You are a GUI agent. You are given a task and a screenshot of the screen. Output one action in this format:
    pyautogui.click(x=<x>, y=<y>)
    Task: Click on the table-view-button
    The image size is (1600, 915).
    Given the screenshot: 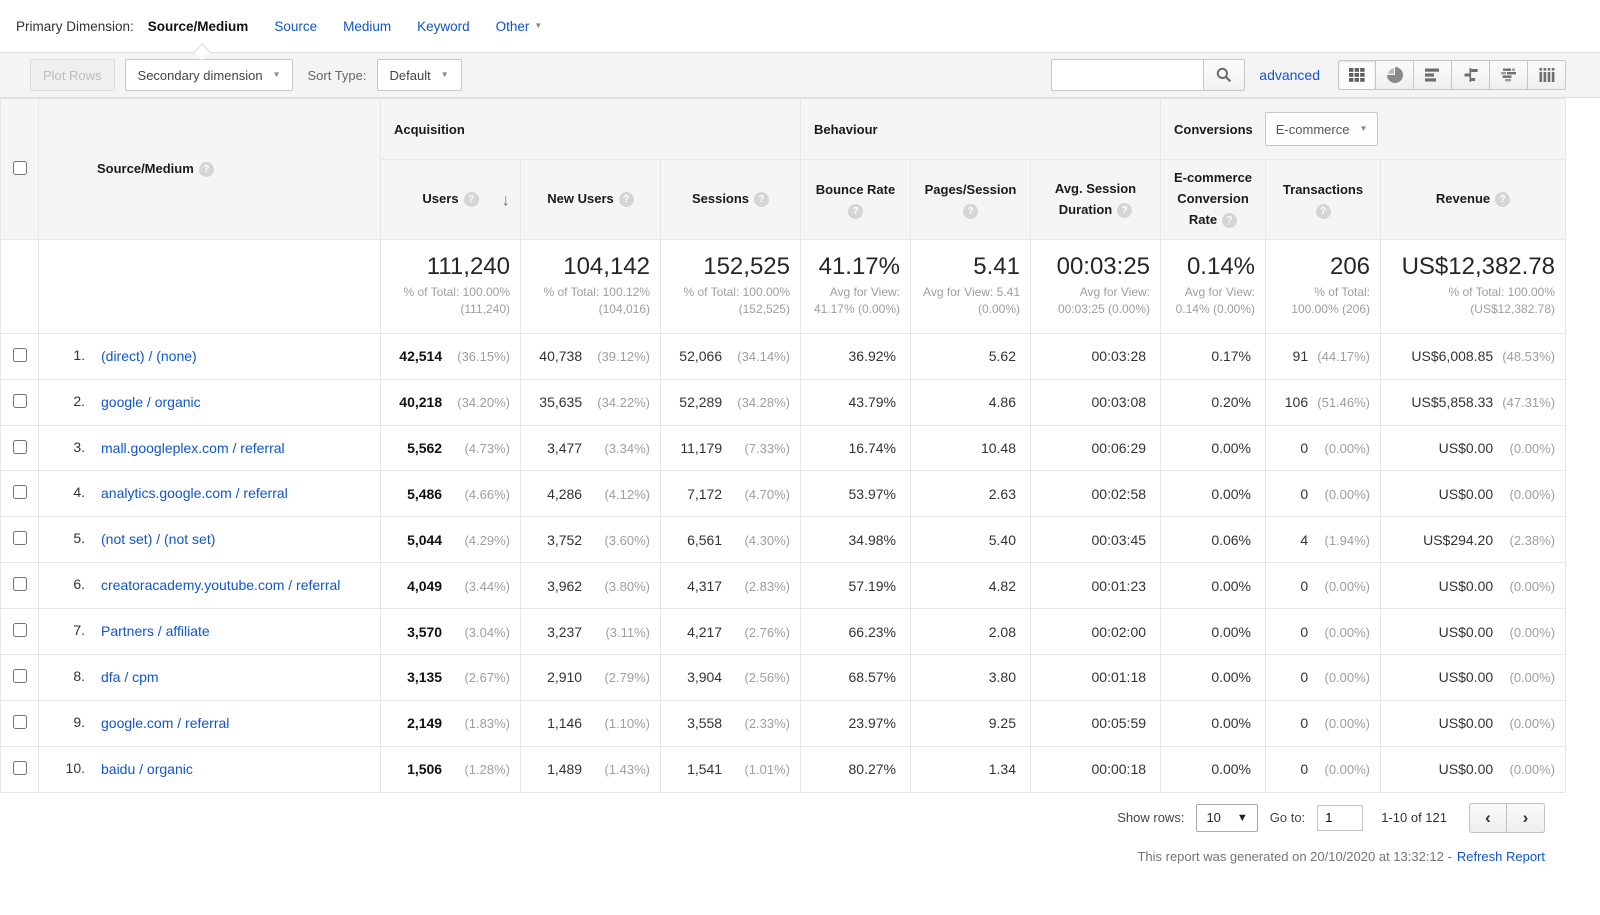 What is the action you would take?
    pyautogui.click(x=1357, y=75)
    